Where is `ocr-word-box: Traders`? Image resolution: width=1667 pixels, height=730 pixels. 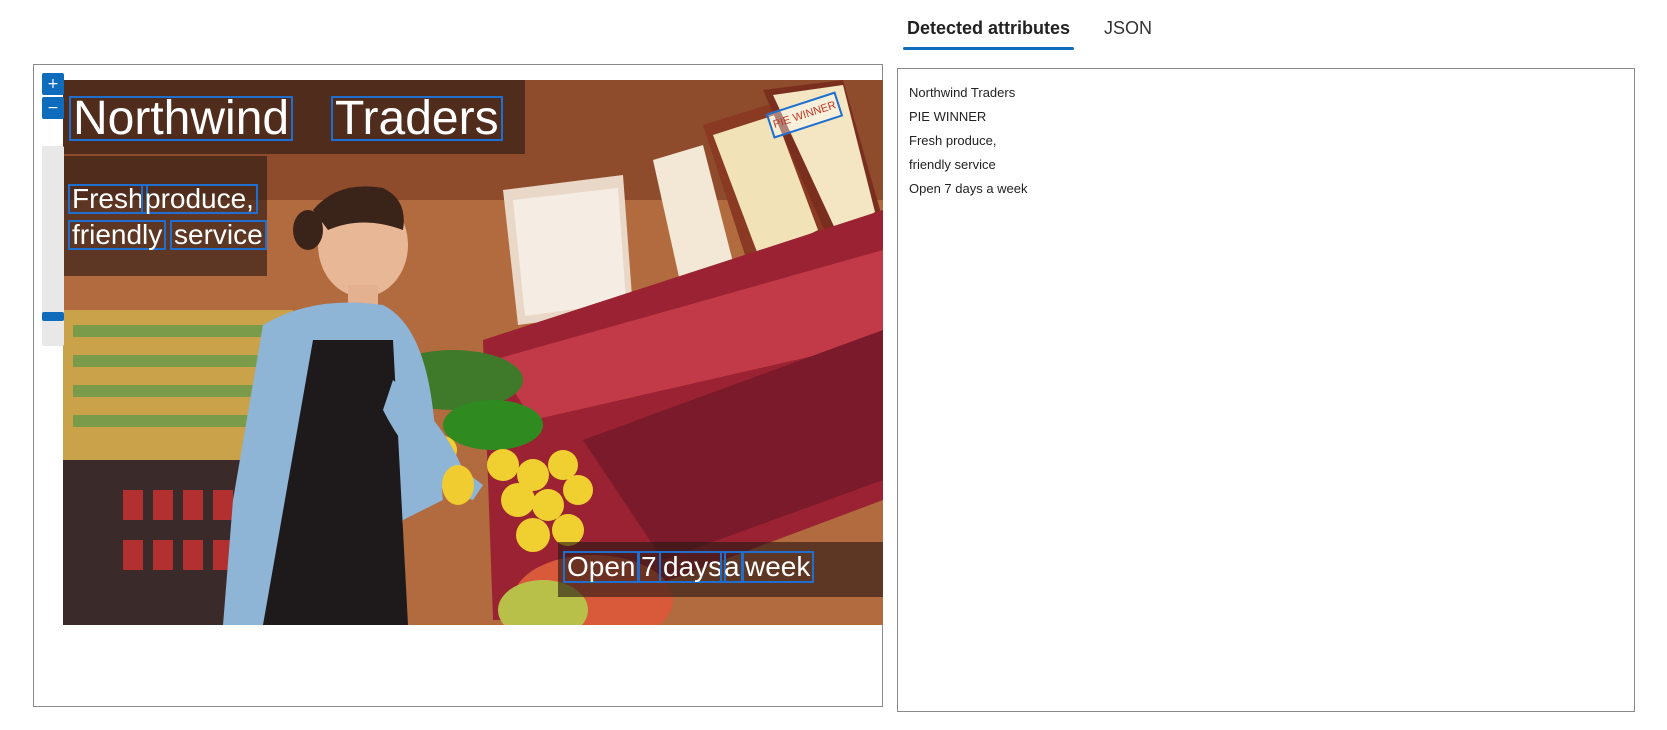
ocr-word-box: Traders is located at coordinates (417, 118).